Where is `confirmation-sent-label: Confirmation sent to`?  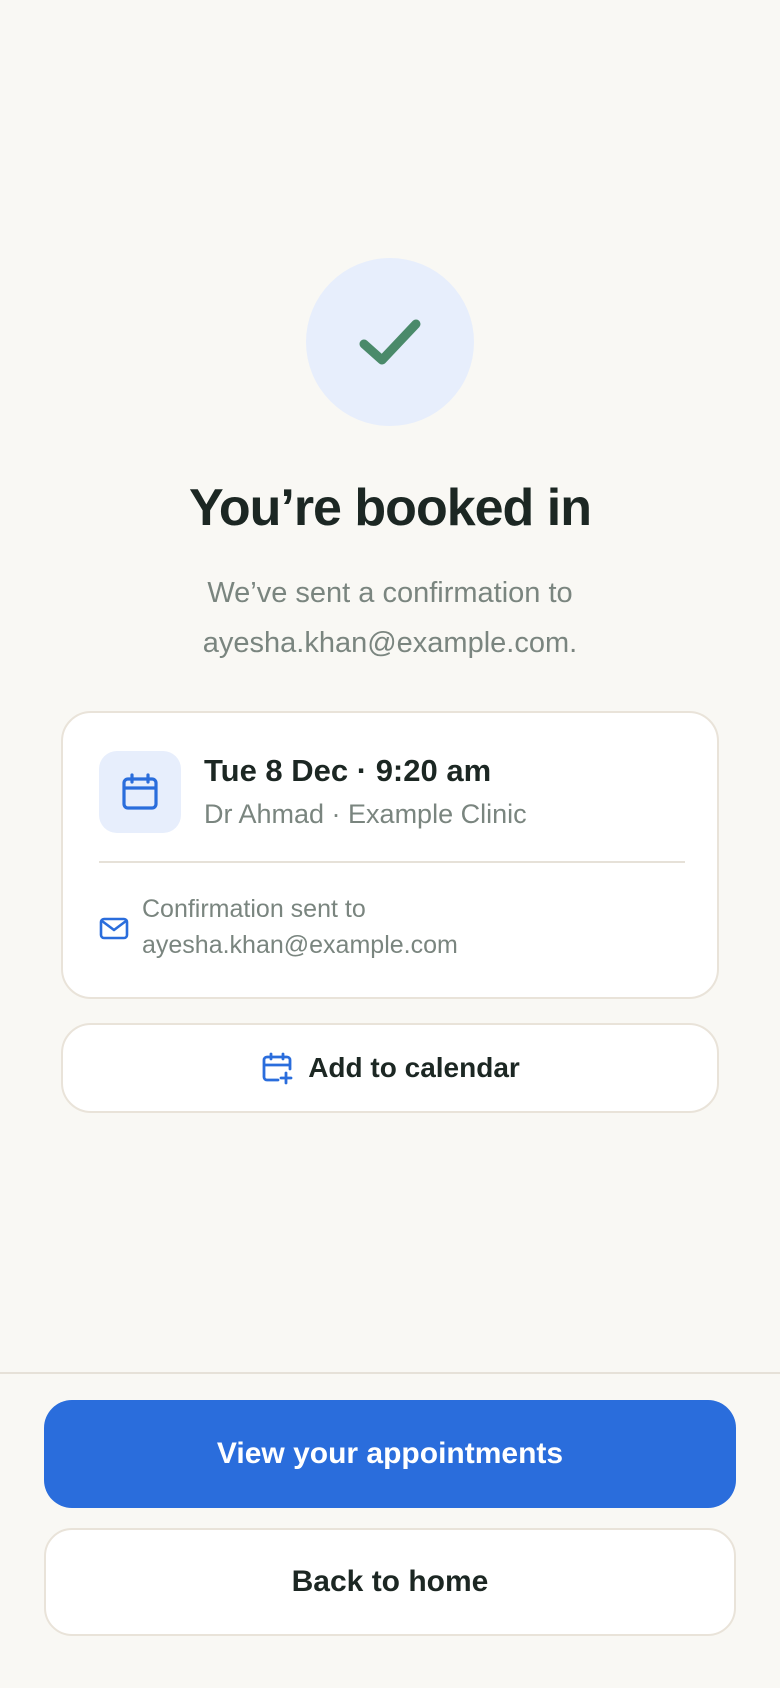
confirmation-sent-label: Confirmation sent to is located at coordinates (254, 909).